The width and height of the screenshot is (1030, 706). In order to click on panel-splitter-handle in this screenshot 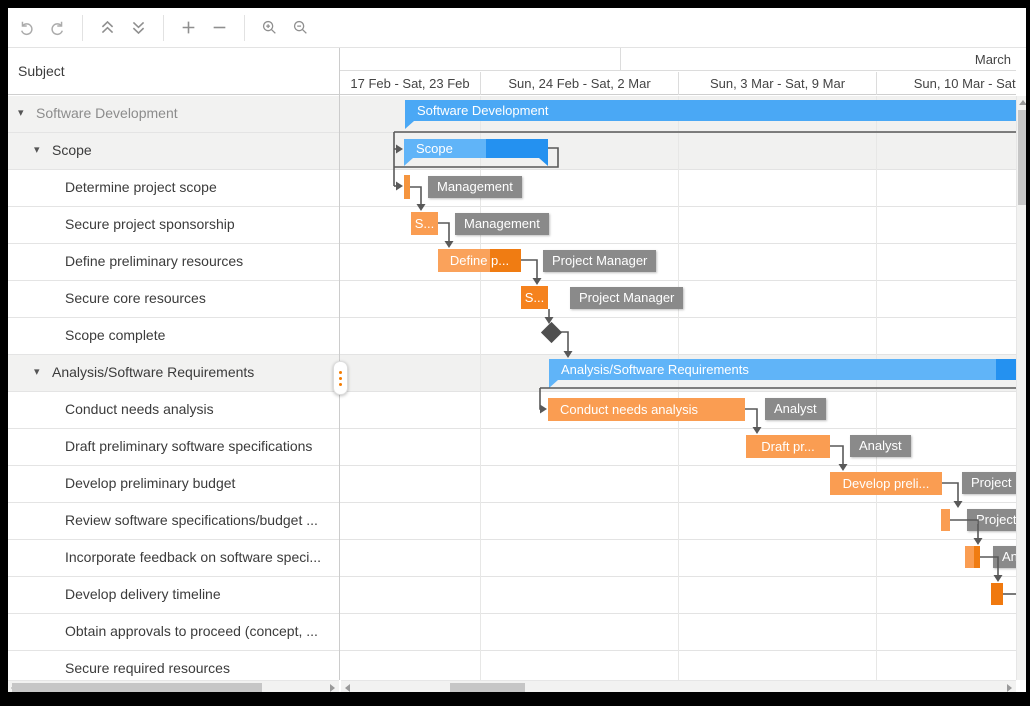, I will do `click(340, 378)`.